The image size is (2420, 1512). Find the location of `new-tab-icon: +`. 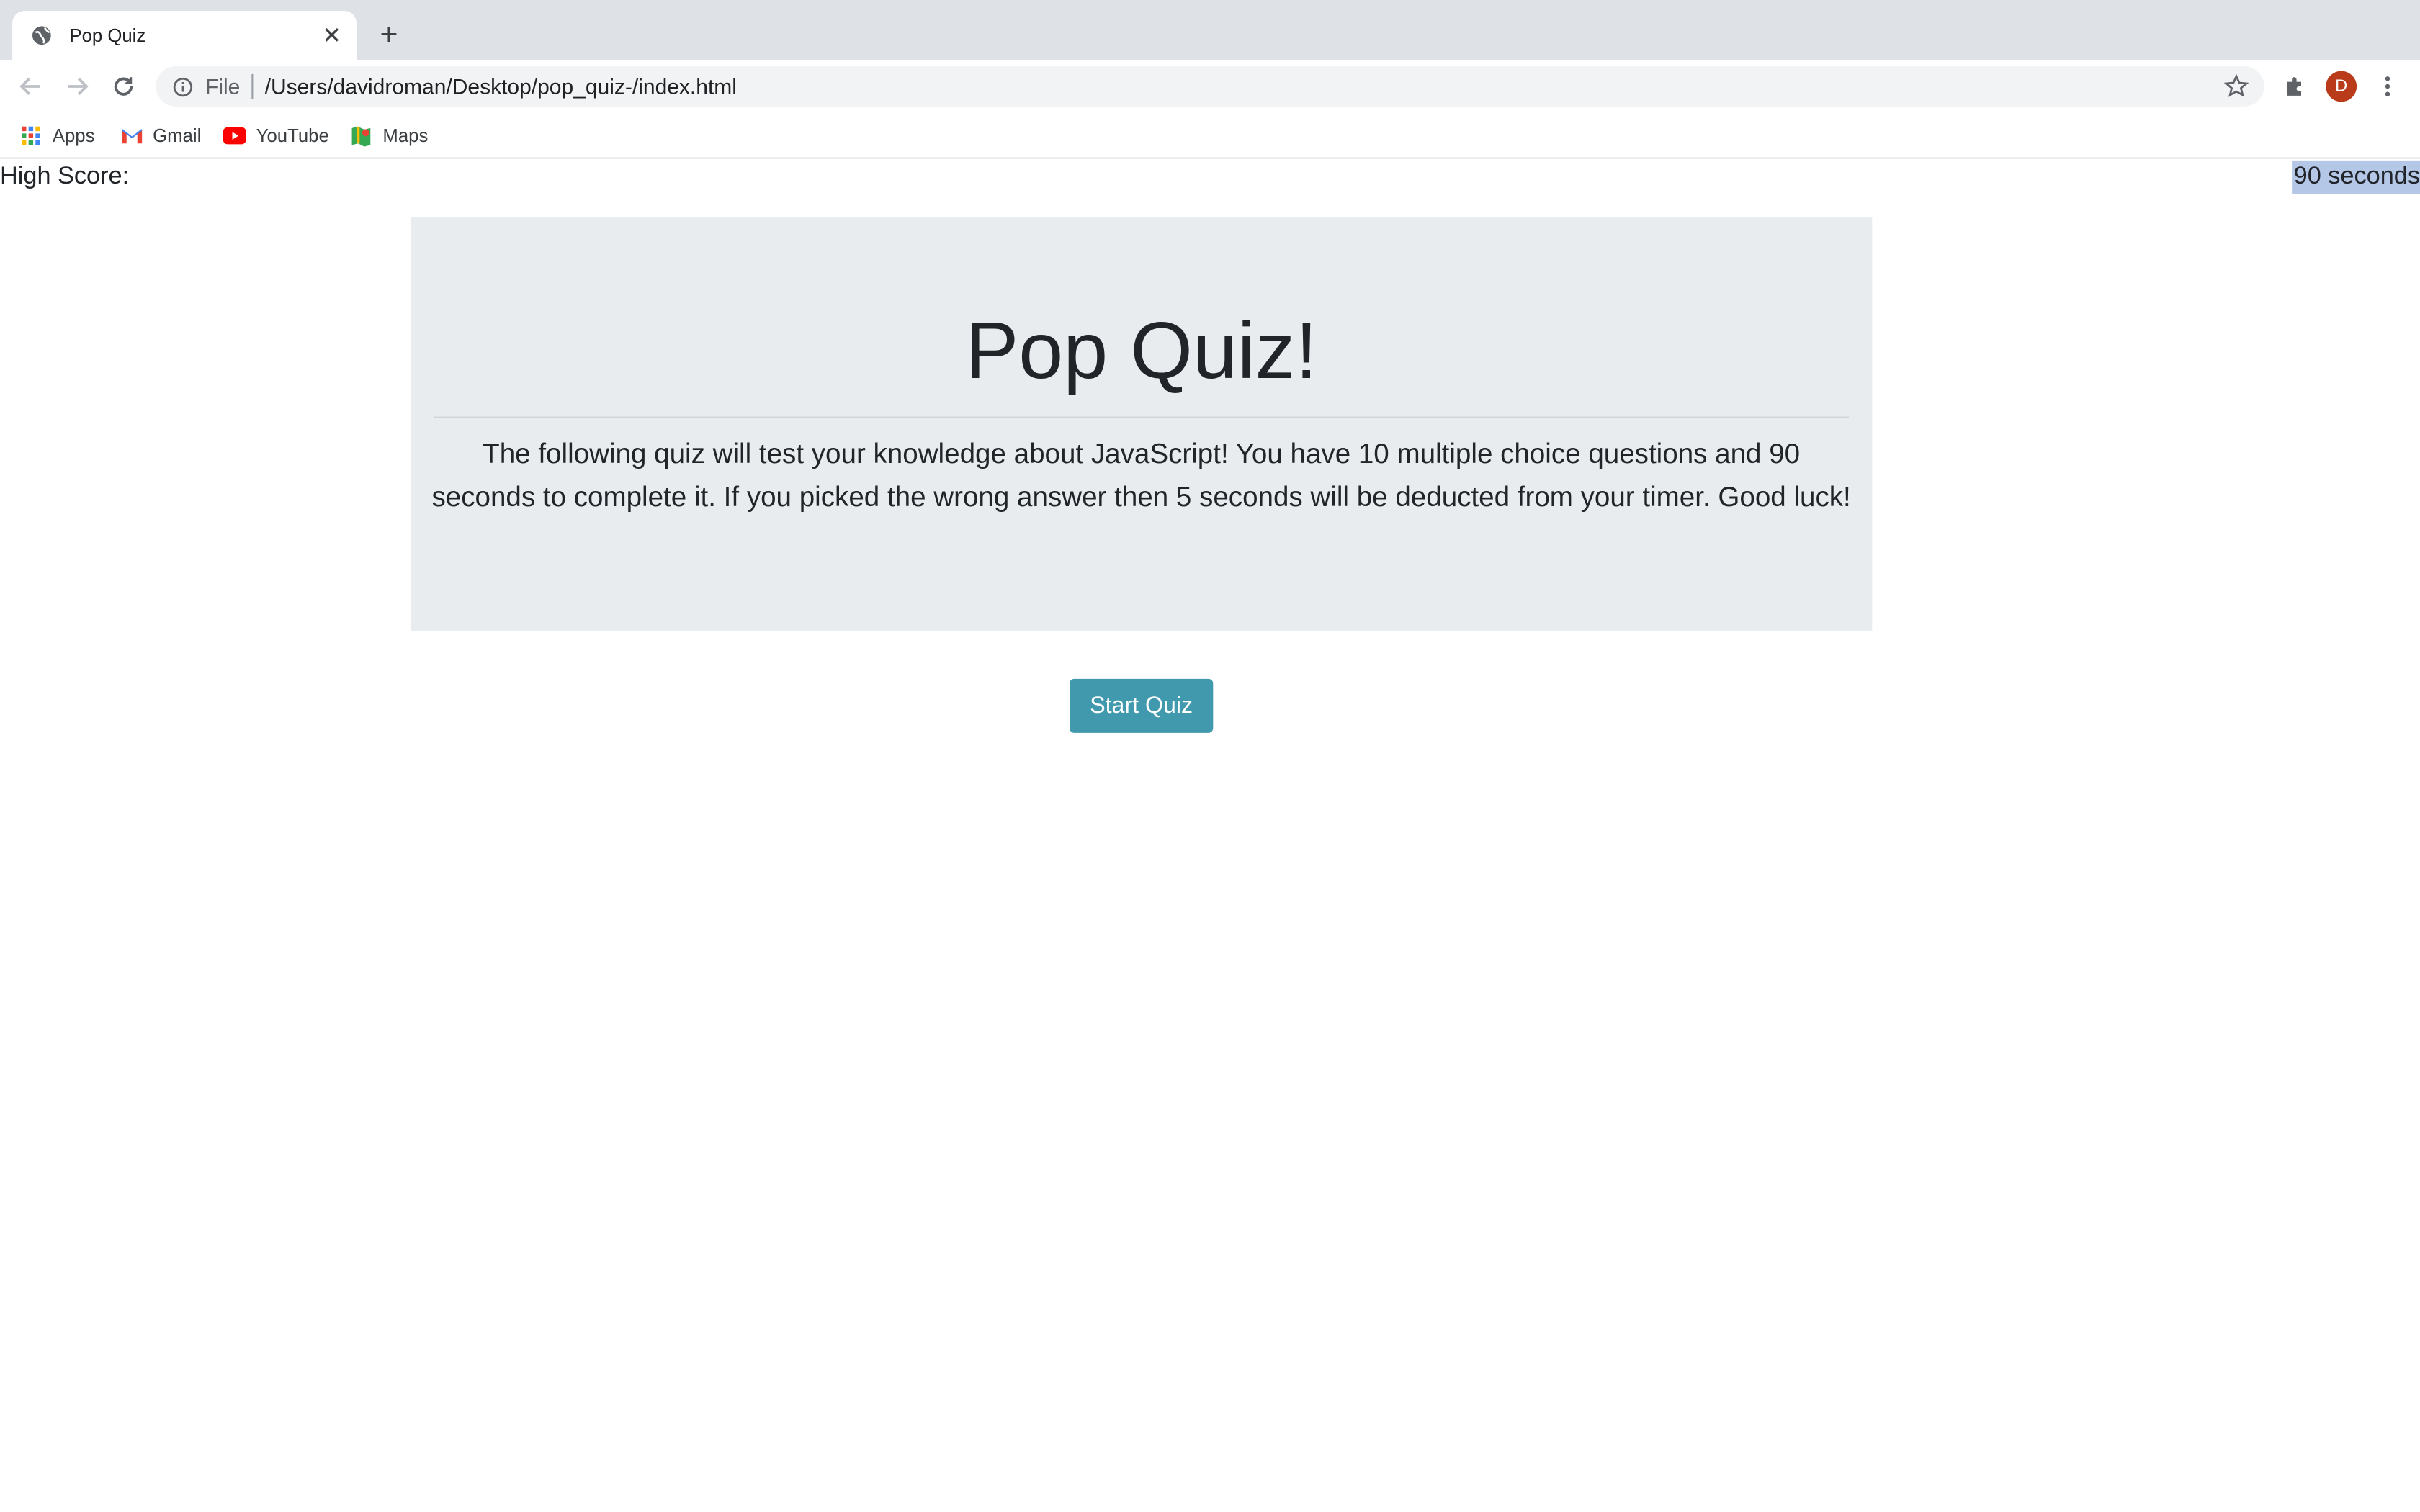

new-tab-icon: + is located at coordinates (388, 35).